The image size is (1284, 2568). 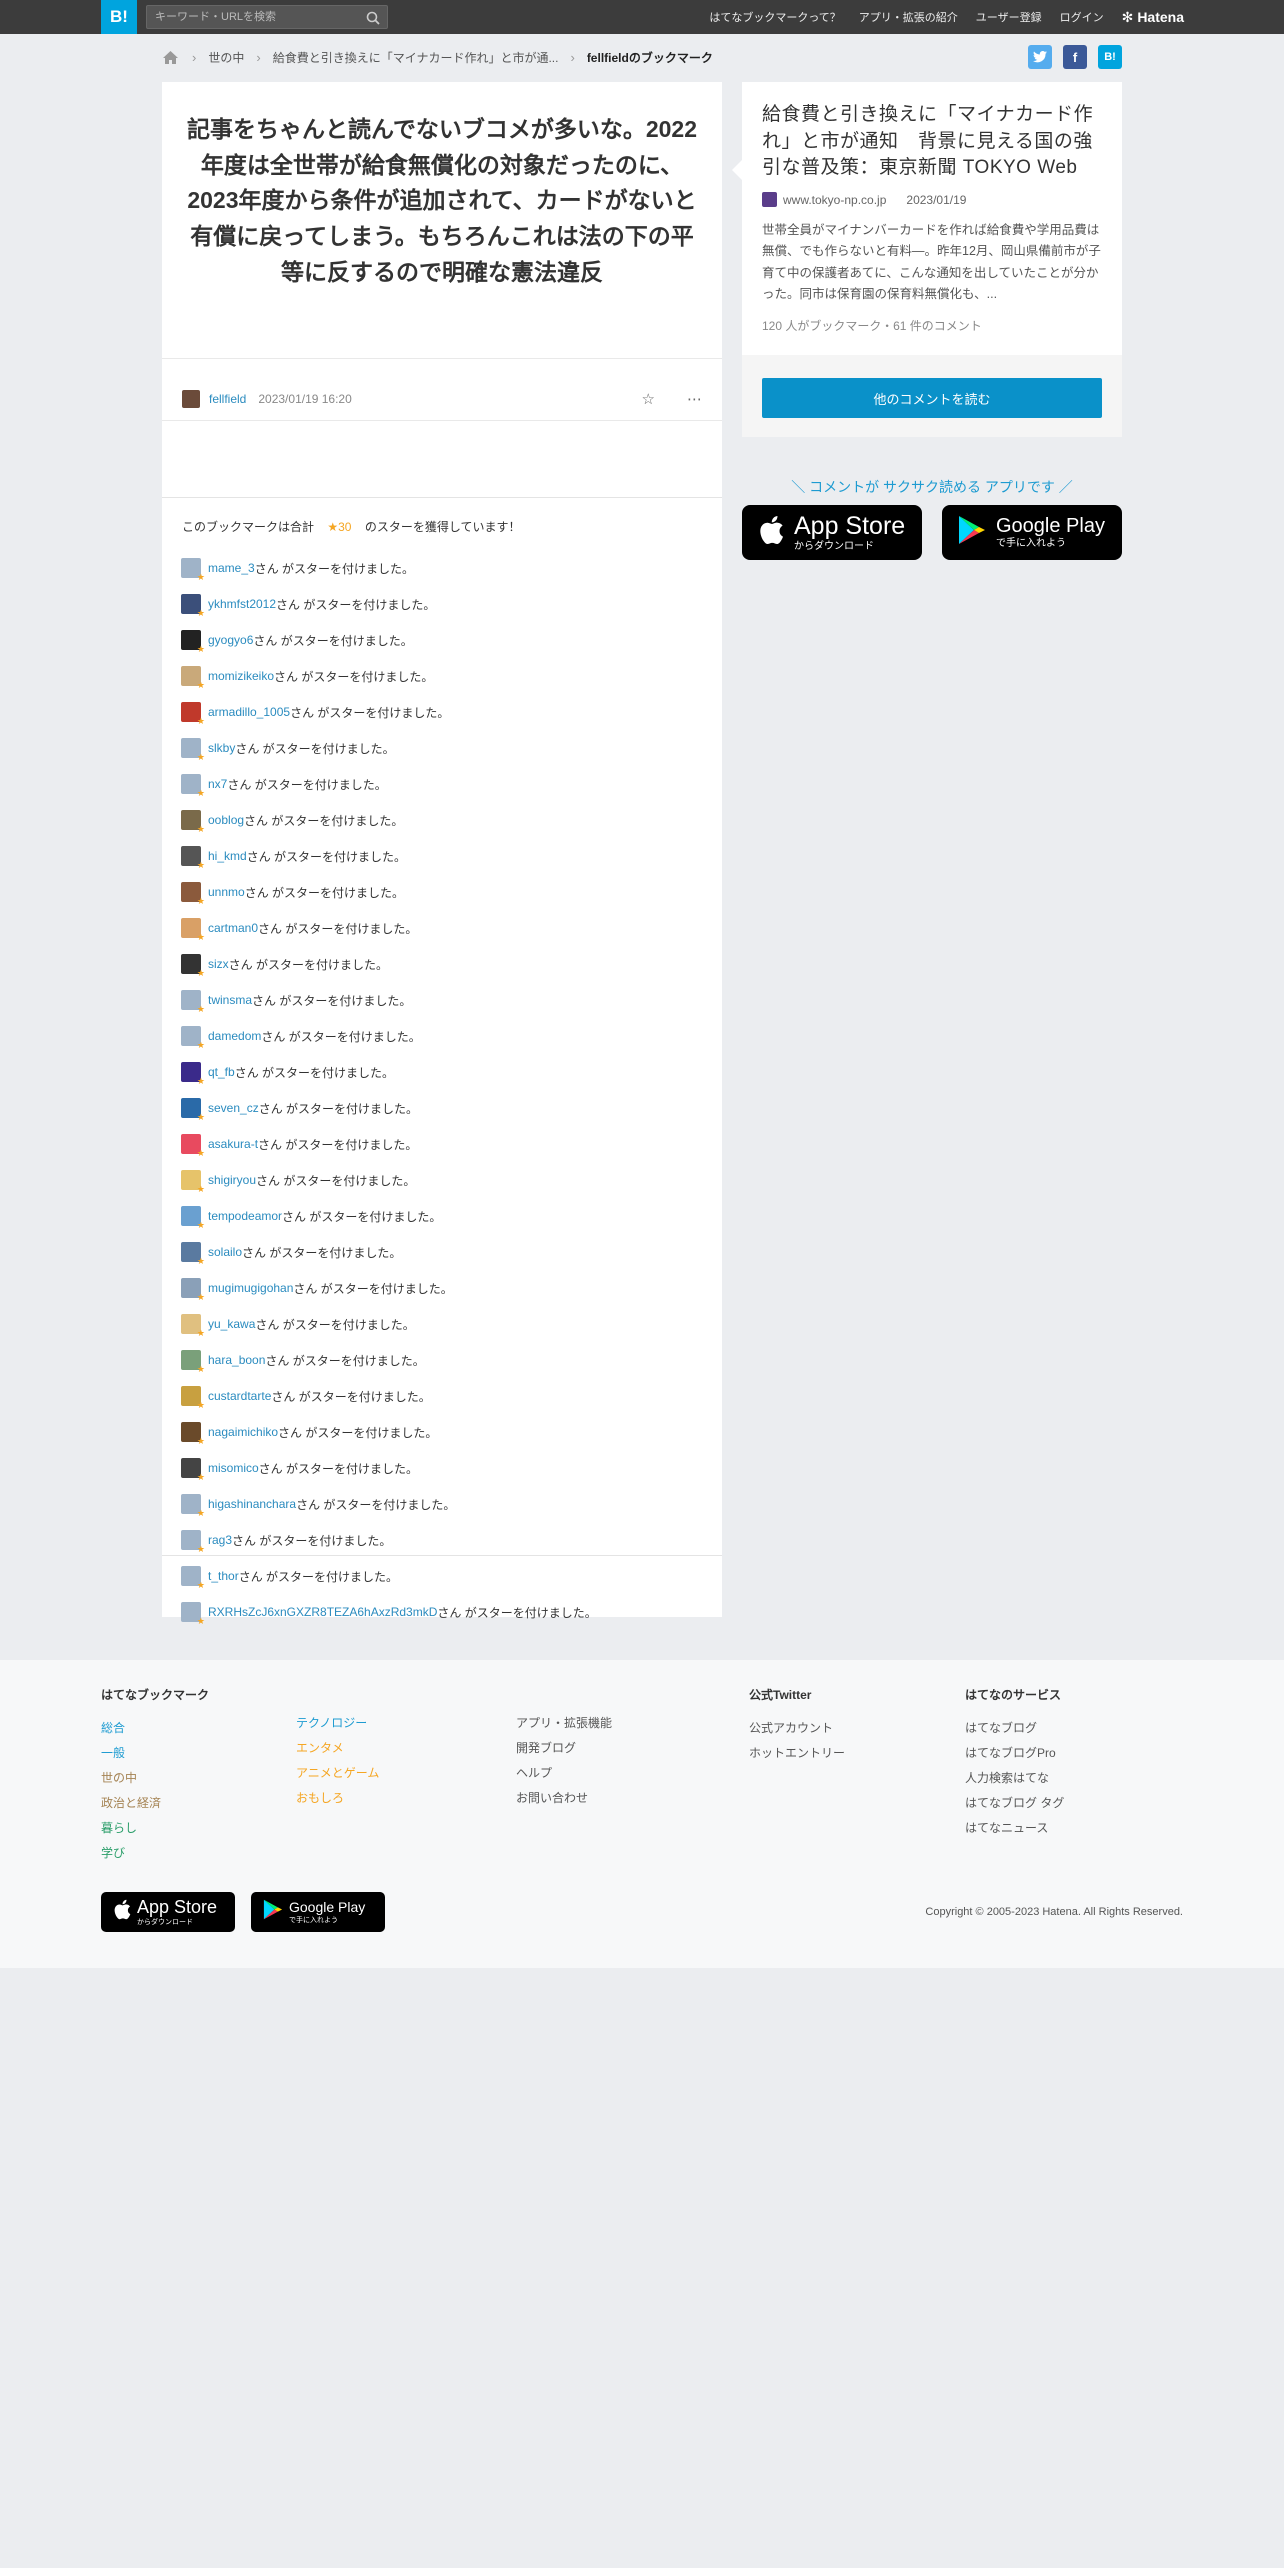 I want to click on star-user-name: momizikeiko, so click(x=241, y=676).